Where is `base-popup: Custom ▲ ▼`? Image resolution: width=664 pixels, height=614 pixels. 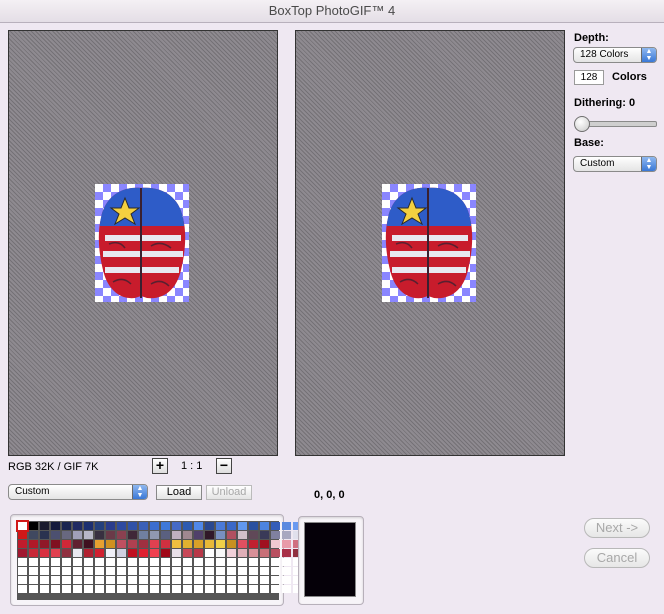
base-popup: Custom ▲ ▼ is located at coordinates (615, 164).